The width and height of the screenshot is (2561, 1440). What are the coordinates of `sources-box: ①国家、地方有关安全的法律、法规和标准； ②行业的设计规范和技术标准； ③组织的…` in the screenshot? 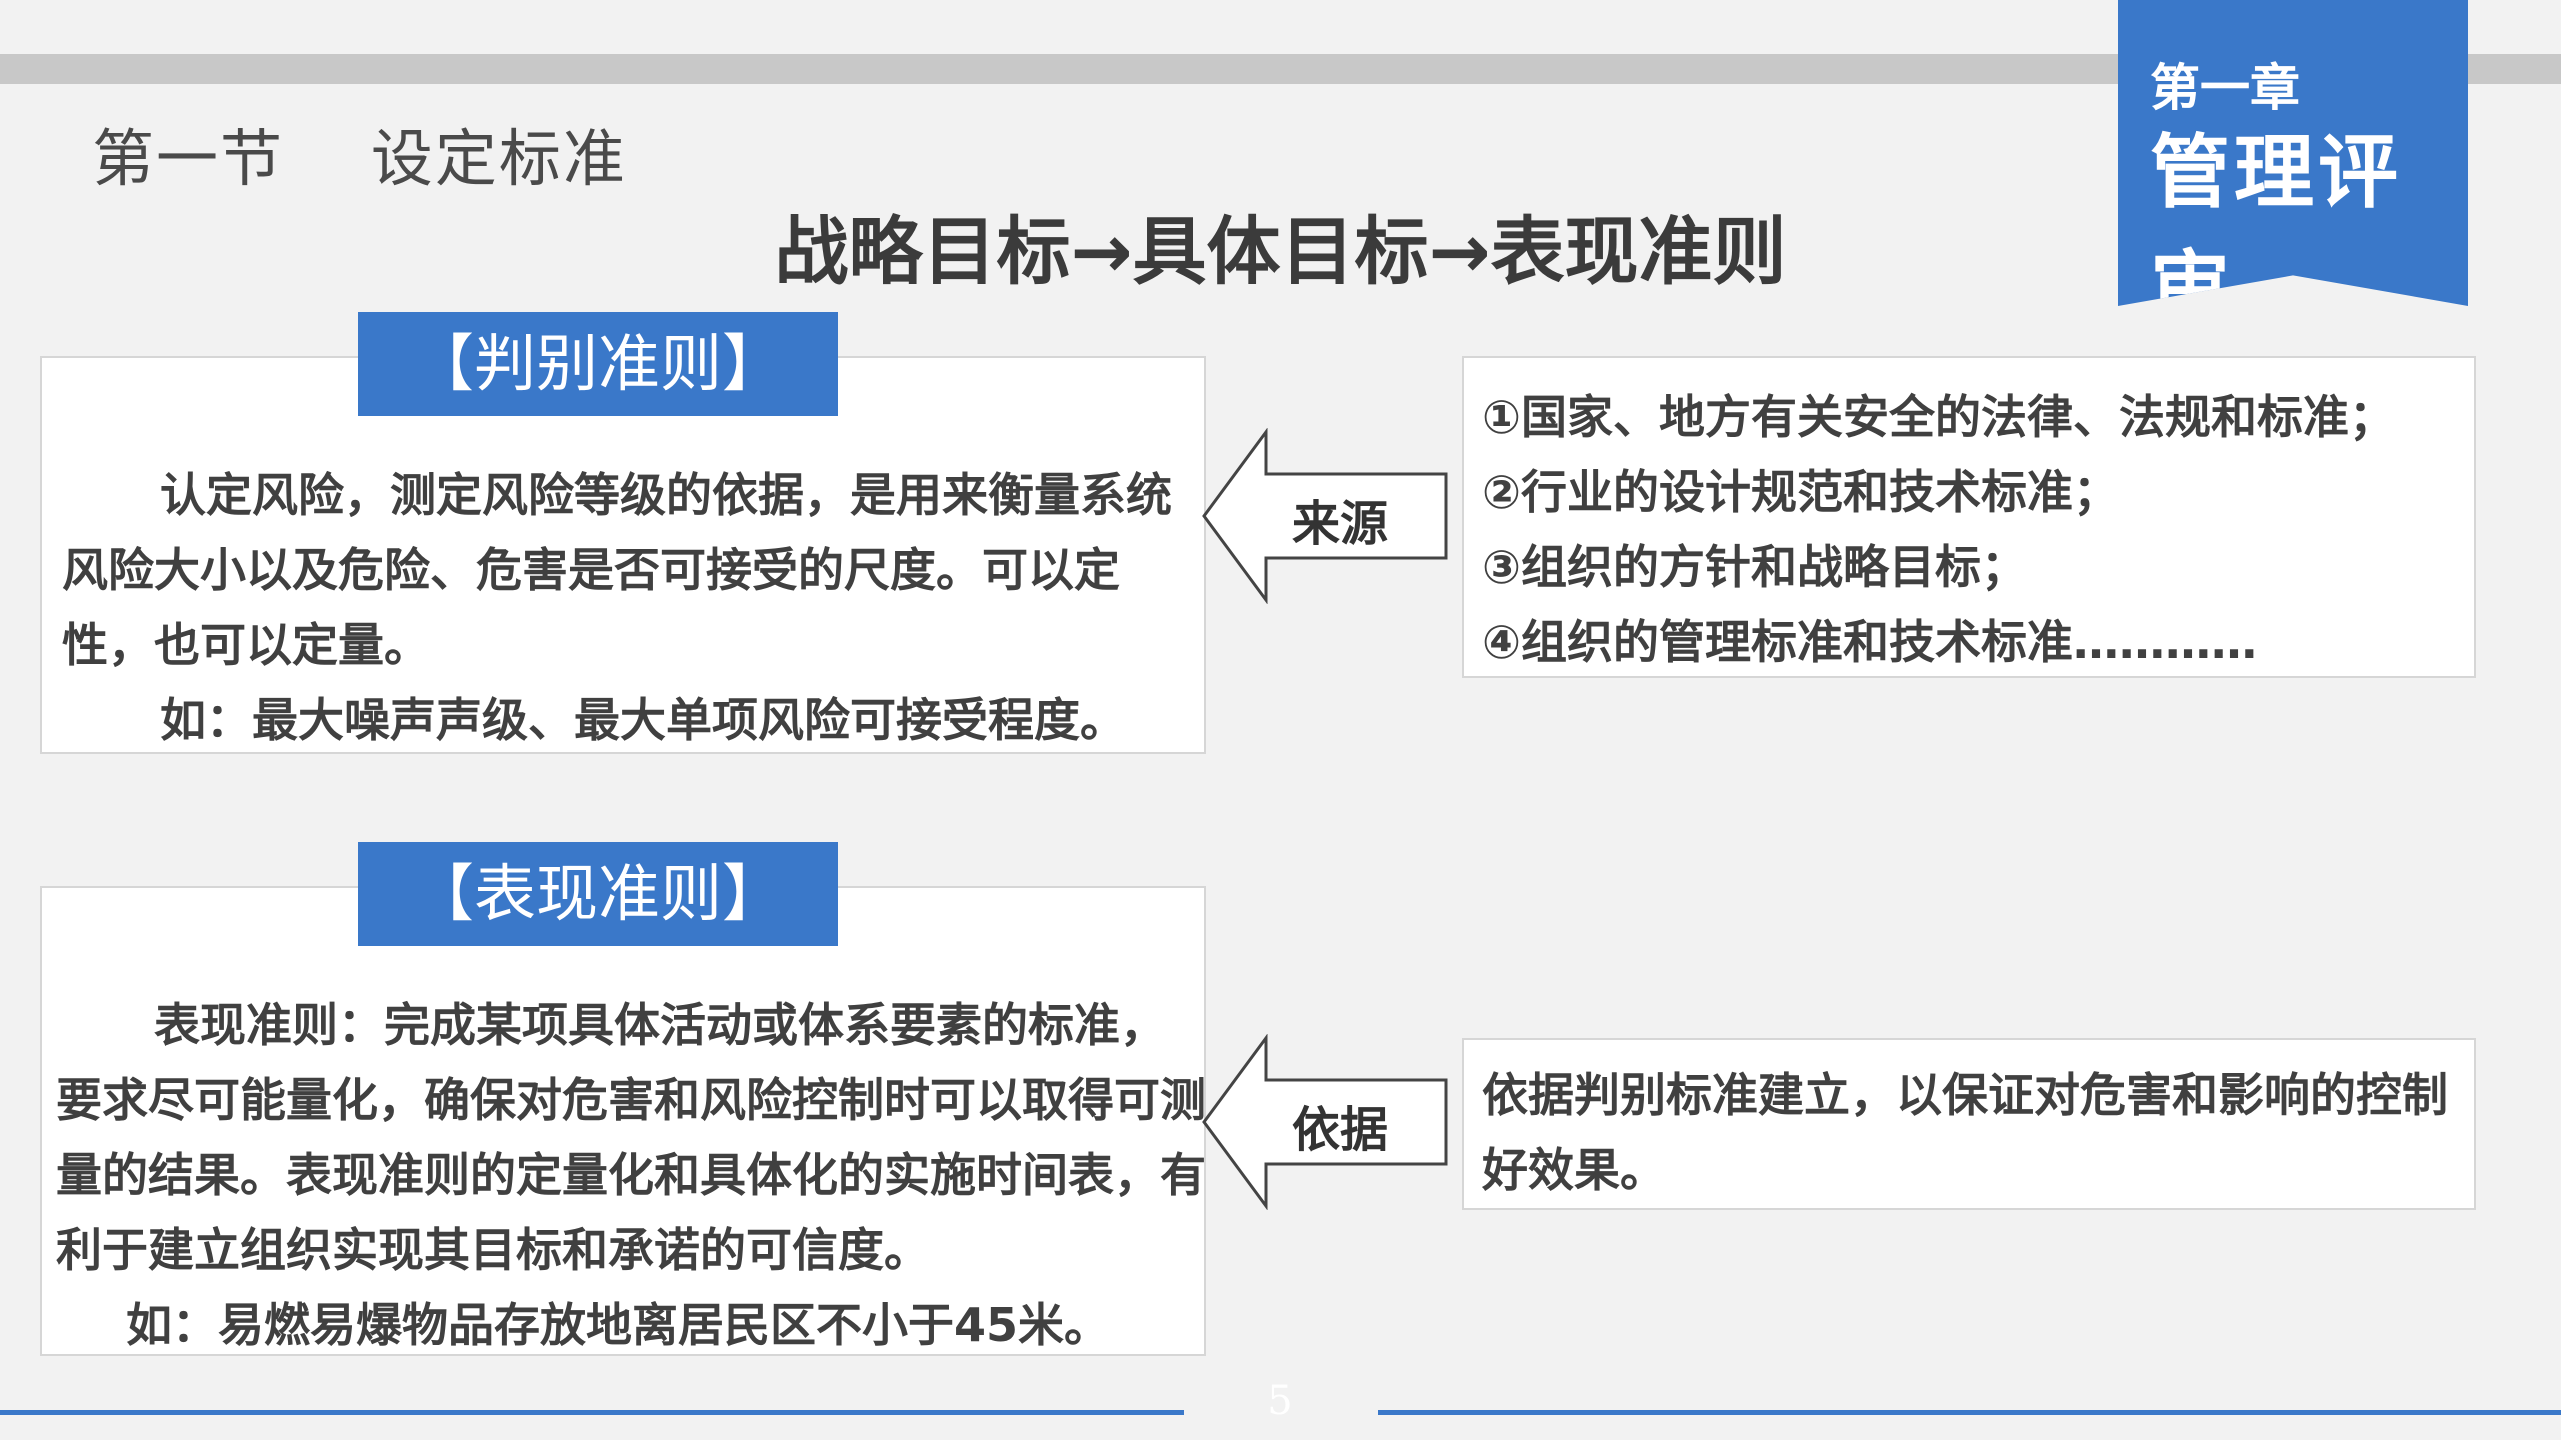 It's located at (1969, 517).